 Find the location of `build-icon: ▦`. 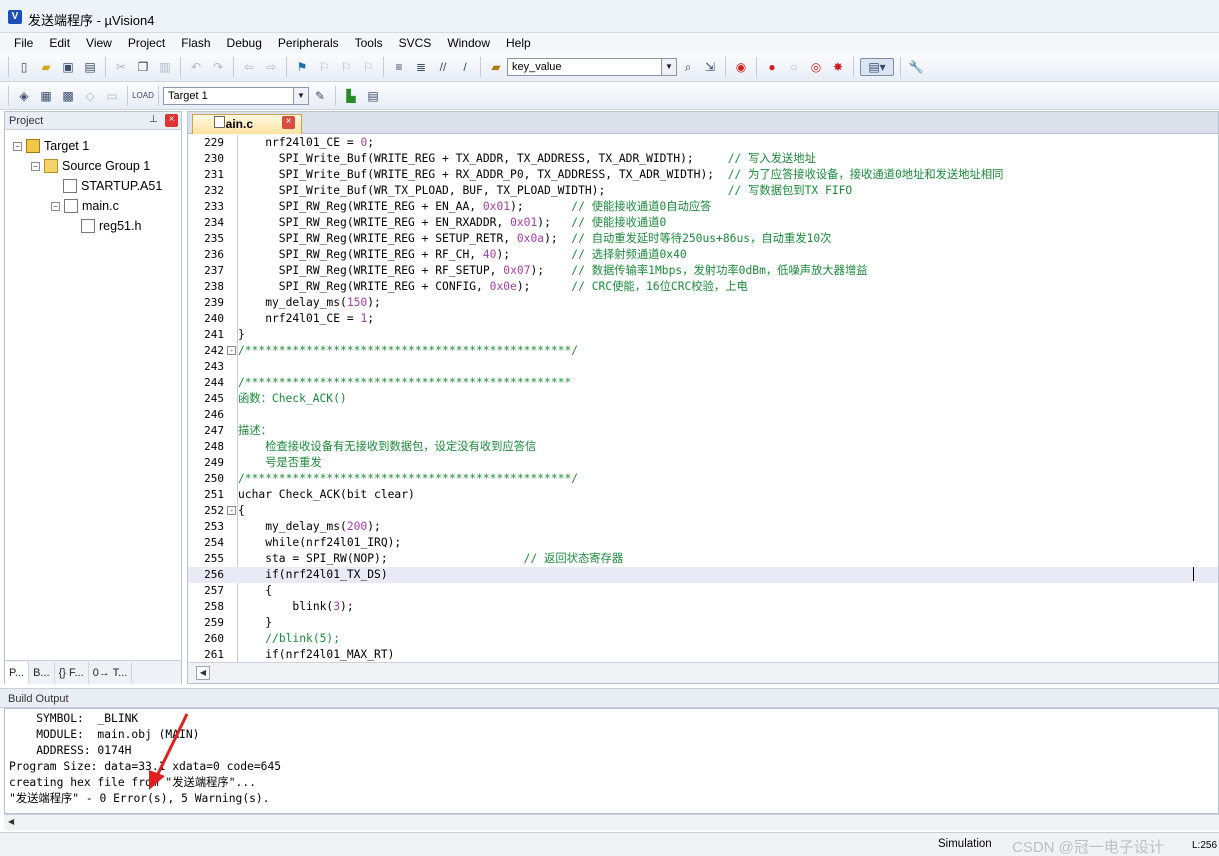

build-icon: ▦ is located at coordinates (46, 96).